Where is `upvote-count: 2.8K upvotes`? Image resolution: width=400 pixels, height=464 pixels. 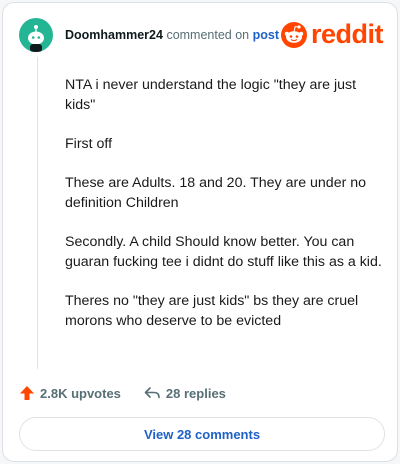 upvote-count: 2.8K upvotes is located at coordinates (80, 393).